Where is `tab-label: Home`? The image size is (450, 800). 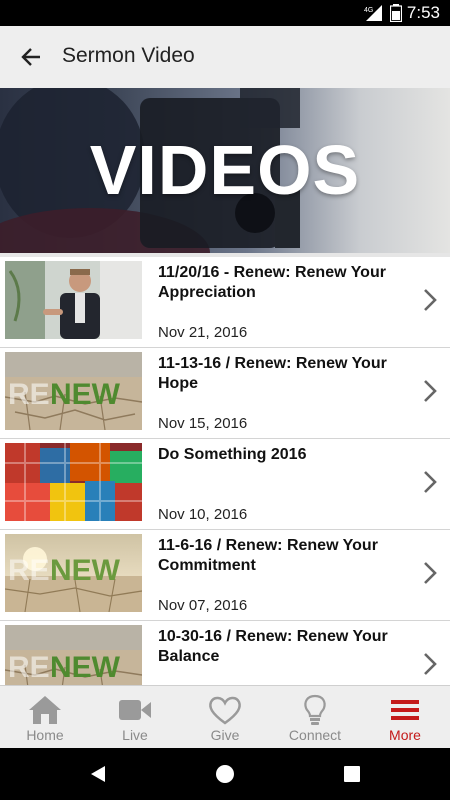
tab-label: Home is located at coordinates (45, 735).